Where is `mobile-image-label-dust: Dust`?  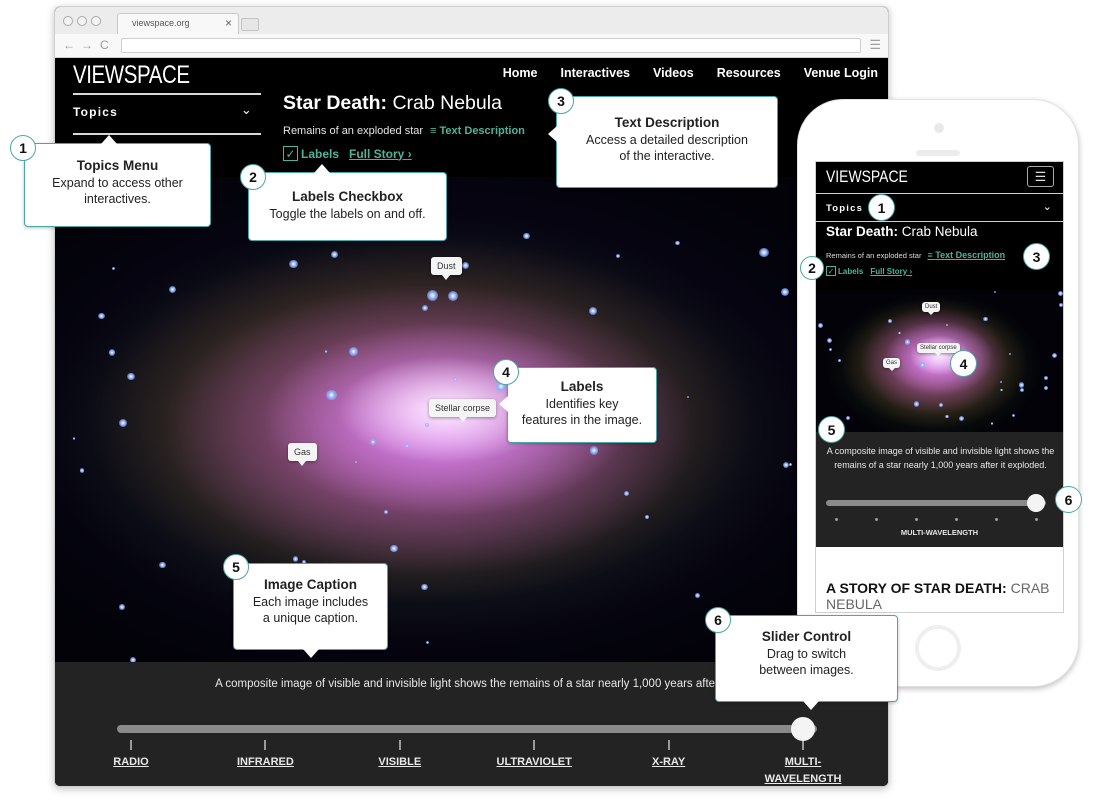 mobile-image-label-dust: Dust is located at coordinates (931, 308).